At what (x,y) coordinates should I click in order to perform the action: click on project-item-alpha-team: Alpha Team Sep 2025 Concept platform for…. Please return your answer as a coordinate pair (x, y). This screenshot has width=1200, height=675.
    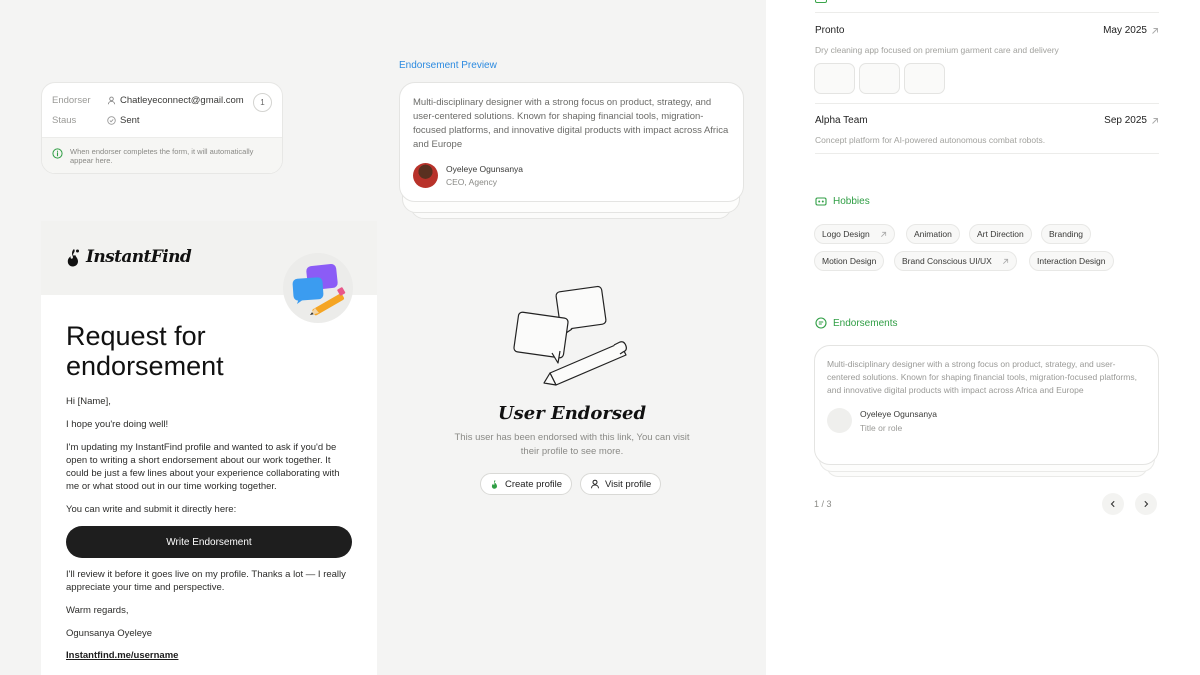
    Looking at the image, I should click on (987, 130).